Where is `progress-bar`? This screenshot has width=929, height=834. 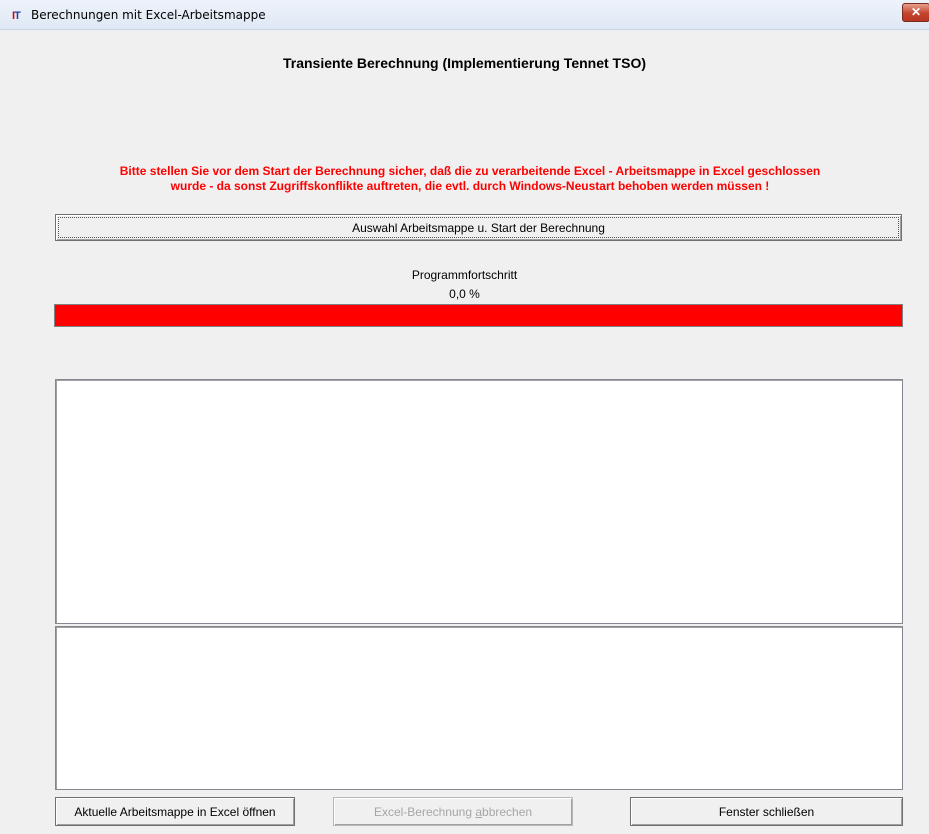
progress-bar is located at coordinates (478, 315).